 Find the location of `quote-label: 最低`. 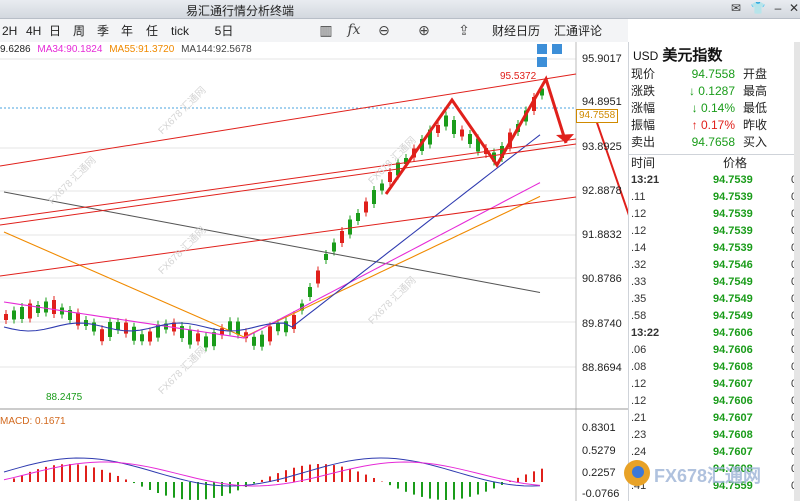

quote-label: 最低 is located at coordinates (763, 108).